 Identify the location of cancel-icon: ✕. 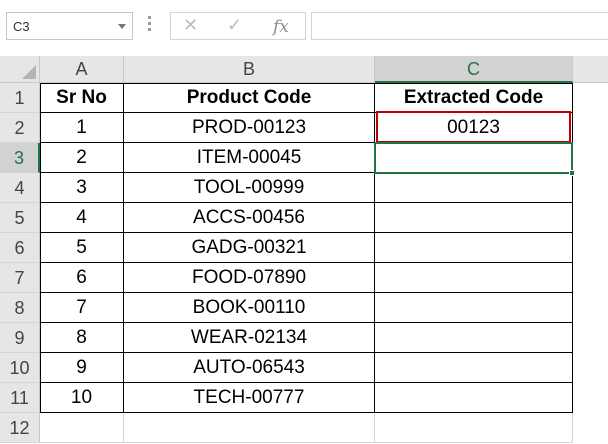
(190, 25).